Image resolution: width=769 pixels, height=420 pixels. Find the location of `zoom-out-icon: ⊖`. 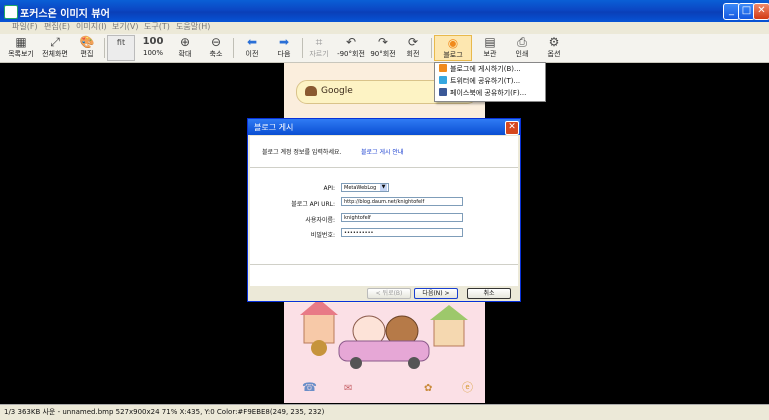

zoom-out-icon: ⊖ is located at coordinates (216, 42).